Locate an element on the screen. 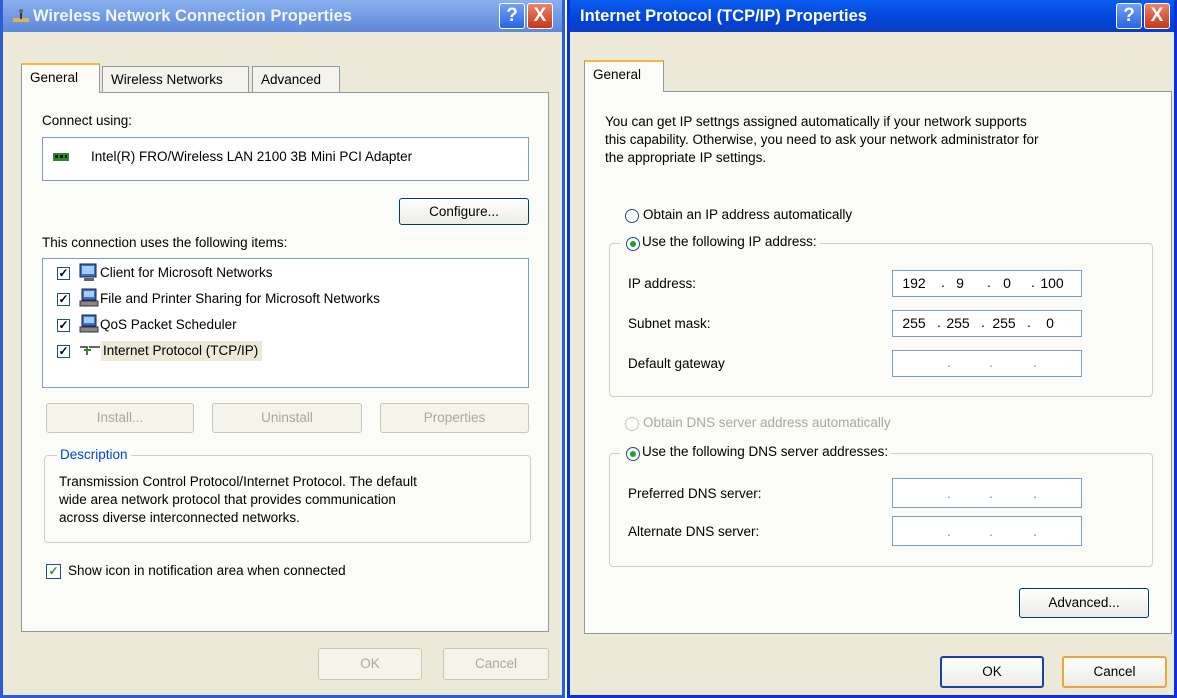 The width and height of the screenshot is (1177, 698). protocol-icon is located at coordinates (90, 351).